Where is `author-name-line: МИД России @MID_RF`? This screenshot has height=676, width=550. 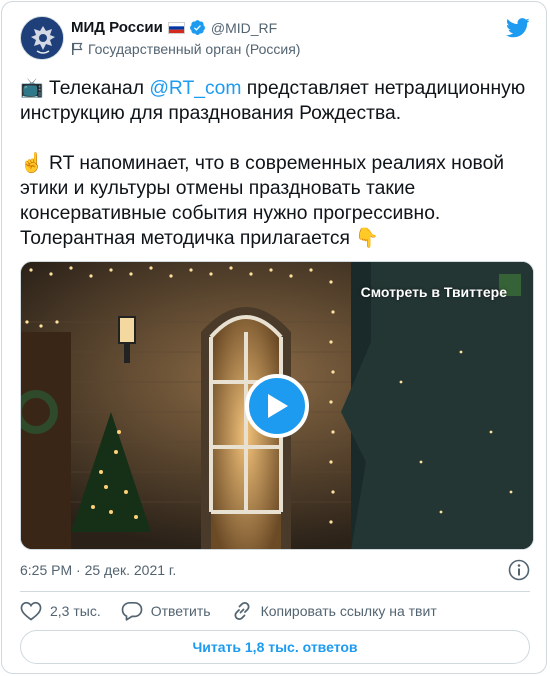
author-name-line: МИД России @MID_RF is located at coordinates (174, 27).